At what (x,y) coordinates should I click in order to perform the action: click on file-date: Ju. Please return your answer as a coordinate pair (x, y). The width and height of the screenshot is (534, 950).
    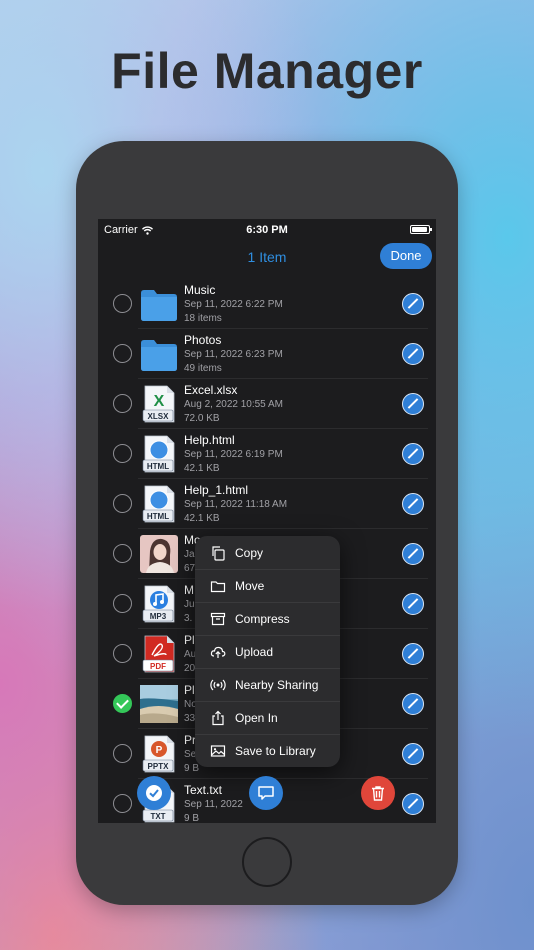
    Looking at the image, I should click on (189, 604).